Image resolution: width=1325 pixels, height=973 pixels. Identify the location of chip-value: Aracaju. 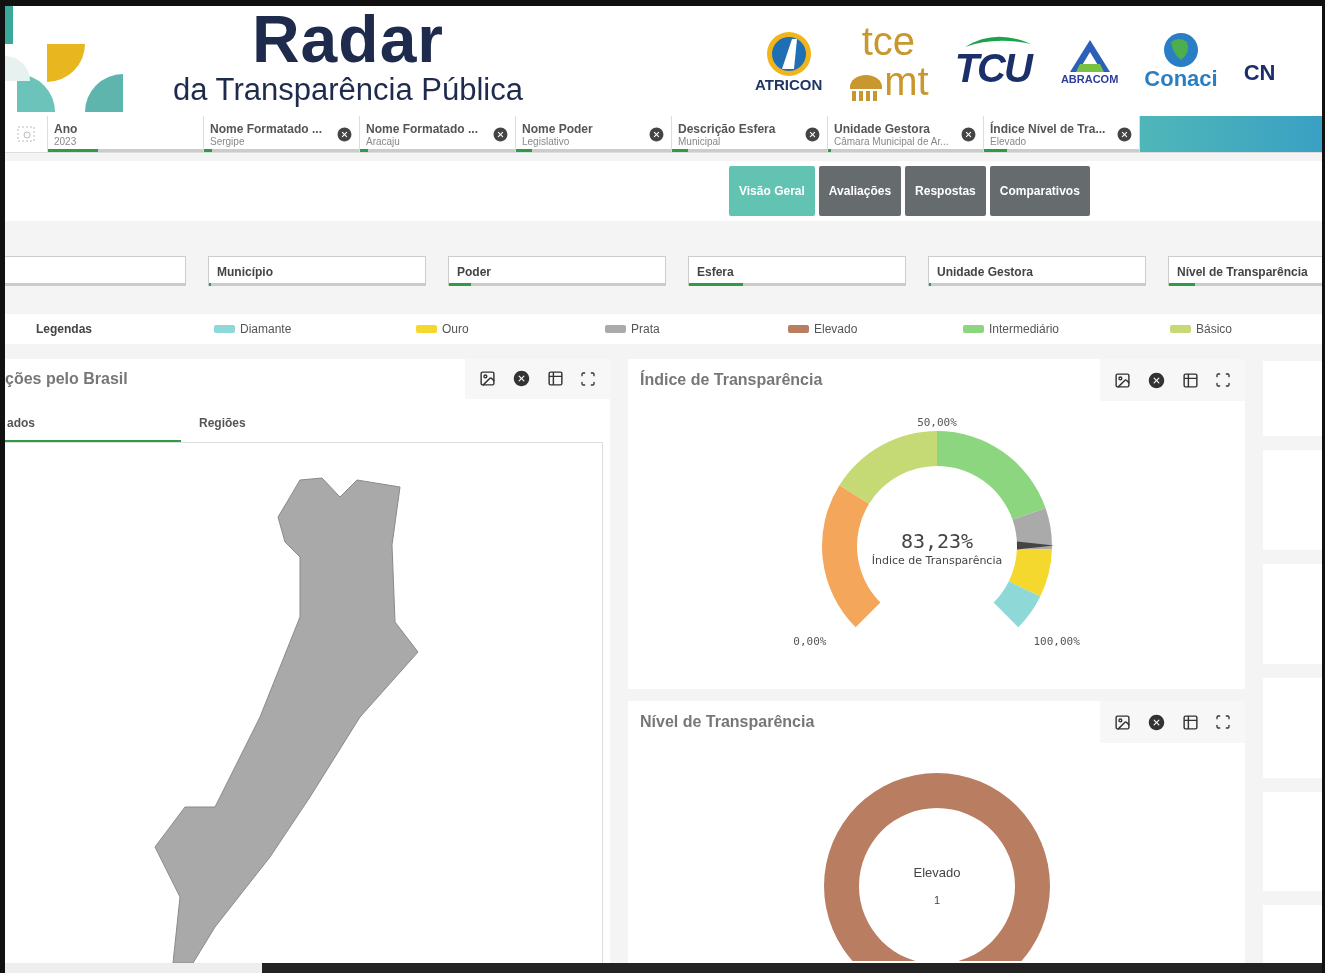
(383, 141).